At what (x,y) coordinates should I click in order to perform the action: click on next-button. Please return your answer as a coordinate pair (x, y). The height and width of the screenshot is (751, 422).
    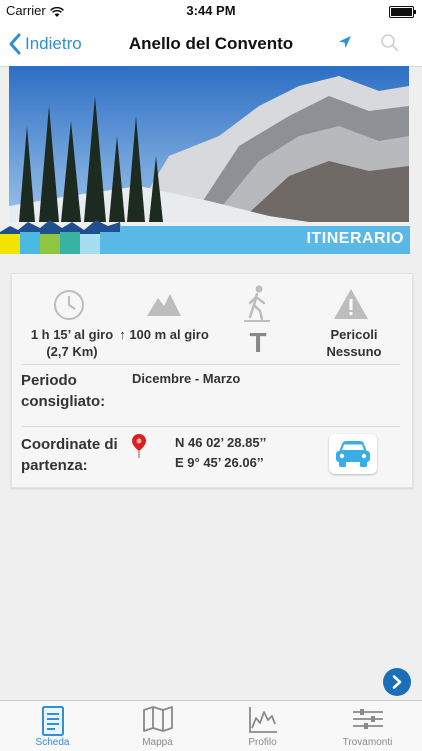
    Looking at the image, I should click on (397, 682).